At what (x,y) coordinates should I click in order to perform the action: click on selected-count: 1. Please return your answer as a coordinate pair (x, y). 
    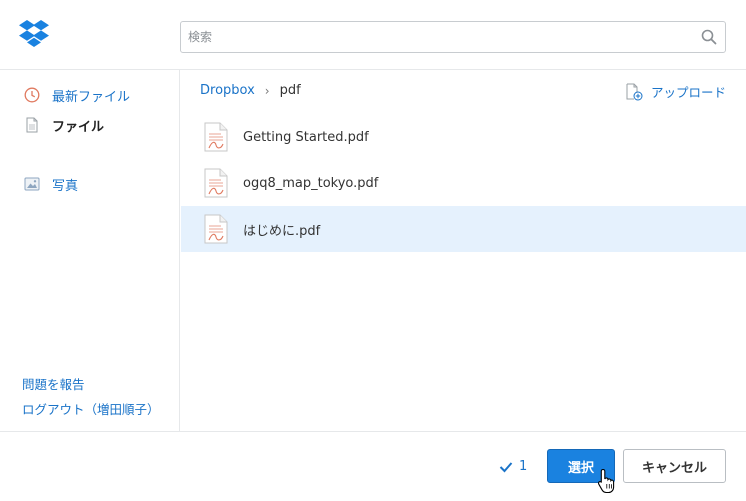
    Looking at the image, I should click on (513, 466).